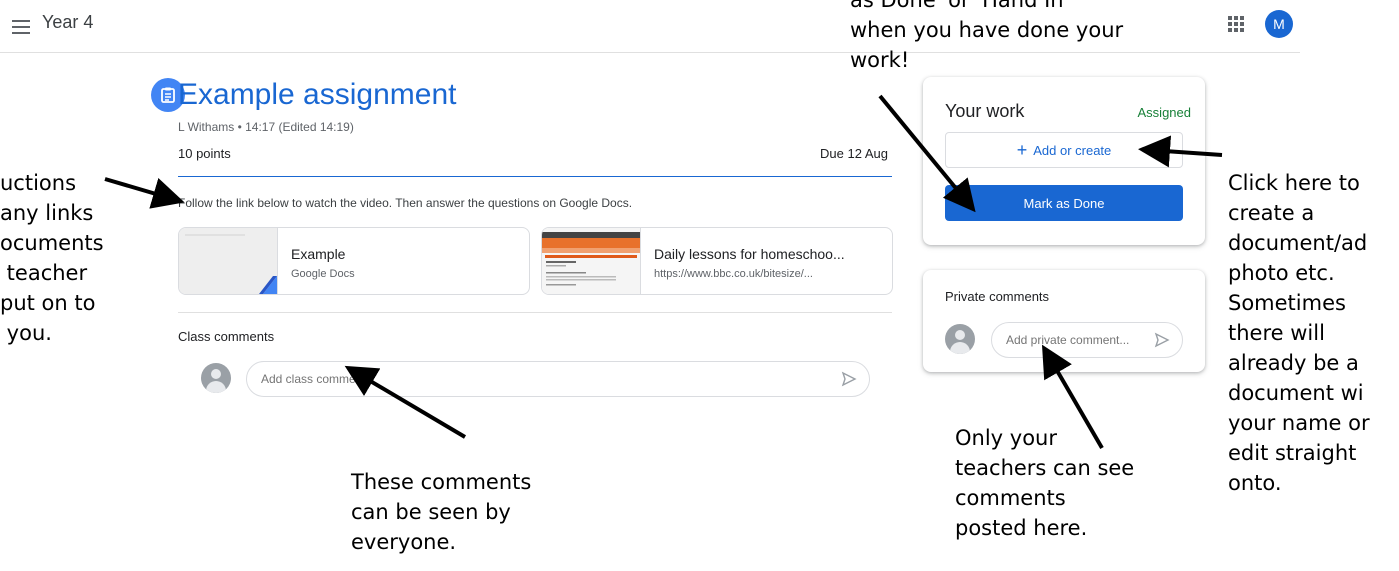 The image size is (1399, 571). What do you see at coordinates (226, 336) in the screenshot?
I see `class-comments-label: Class comments` at bounding box center [226, 336].